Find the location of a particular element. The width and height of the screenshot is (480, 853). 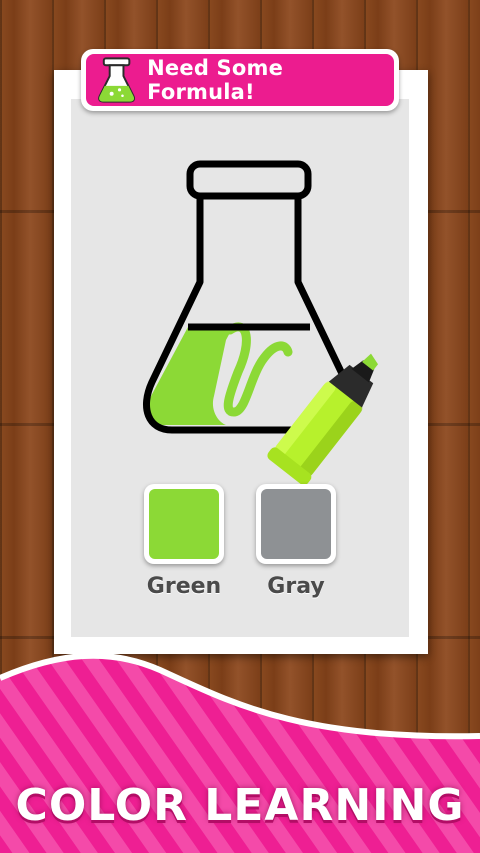

gray-swatch is located at coordinates (296, 524).